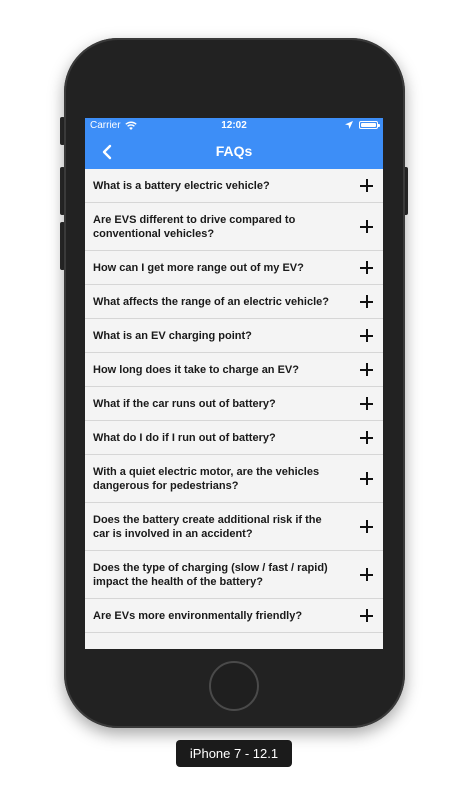 Image resolution: width=468 pixels, height=803 pixels. I want to click on faq-question: What do I do if I run out of battery?, so click(184, 437).